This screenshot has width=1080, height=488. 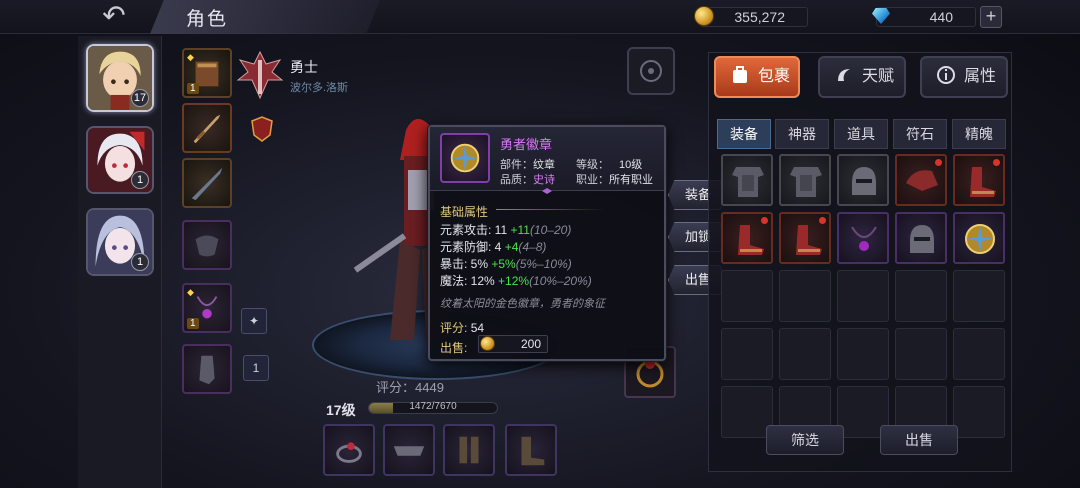 What do you see at coordinates (409, 450) in the screenshot?
I see `equip-slot-belt` at bounding box center [409, 450].